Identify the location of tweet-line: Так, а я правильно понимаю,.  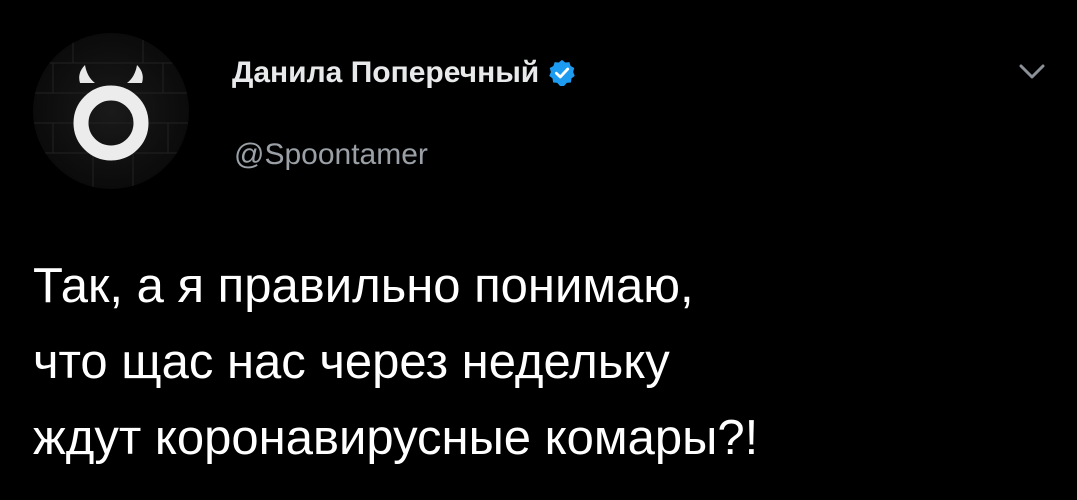
(363, 286).